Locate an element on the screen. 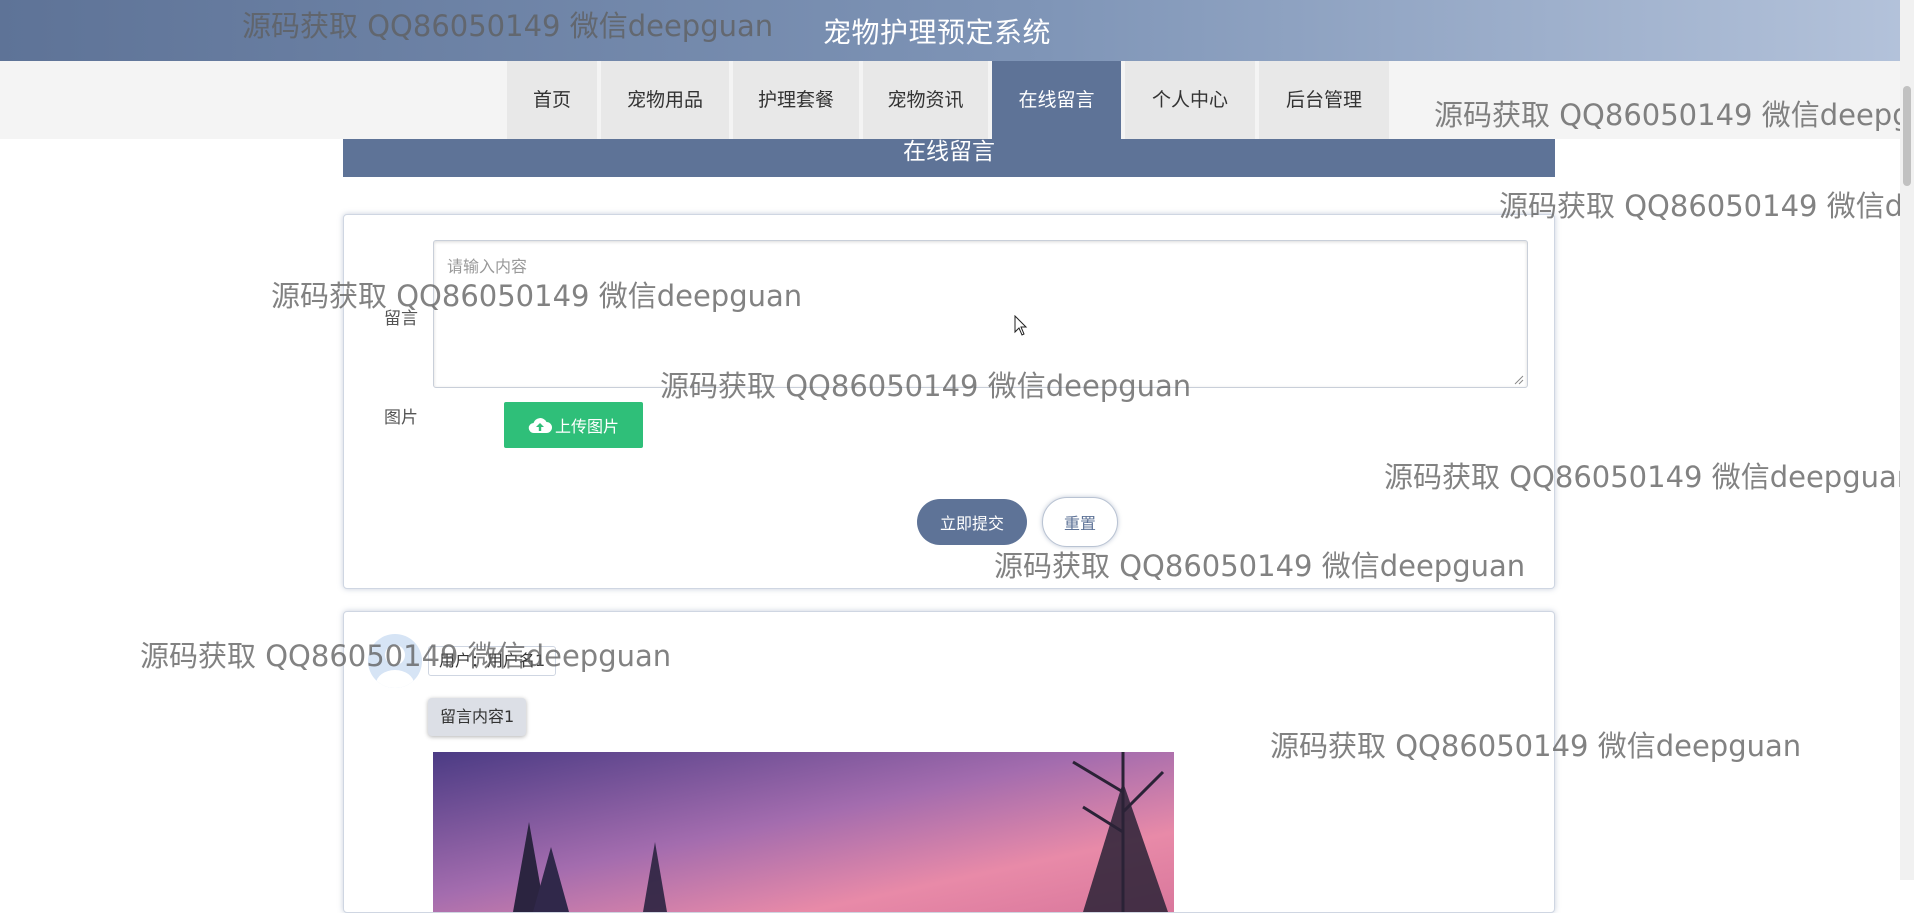 Image resolution: width=1914 pixels, height=913 pixels. image-label: 图片 is located at coordinates (401, 418).